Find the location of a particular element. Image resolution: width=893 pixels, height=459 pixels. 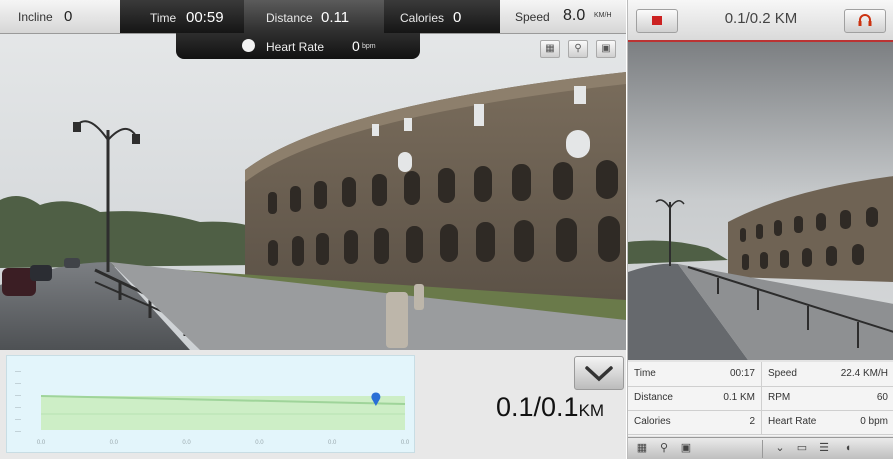

stat-cell: RPM 60 is located at coordinates (827, 398).